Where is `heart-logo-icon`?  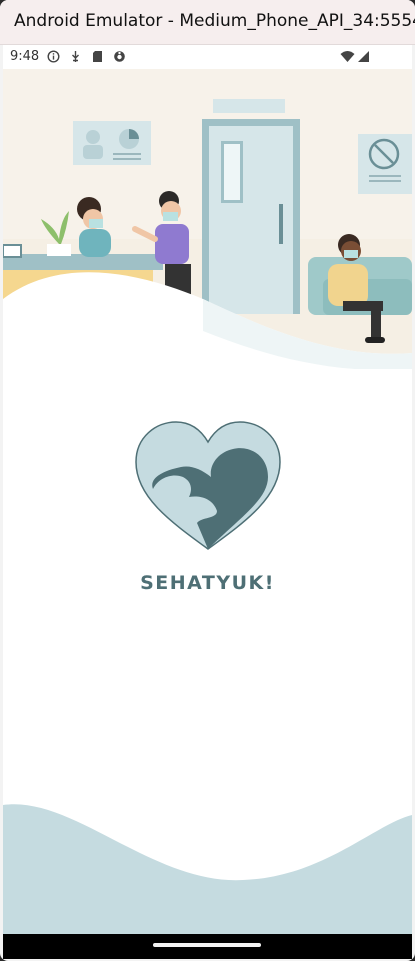
heart-logo-icon is located at coordinates (208, 485).